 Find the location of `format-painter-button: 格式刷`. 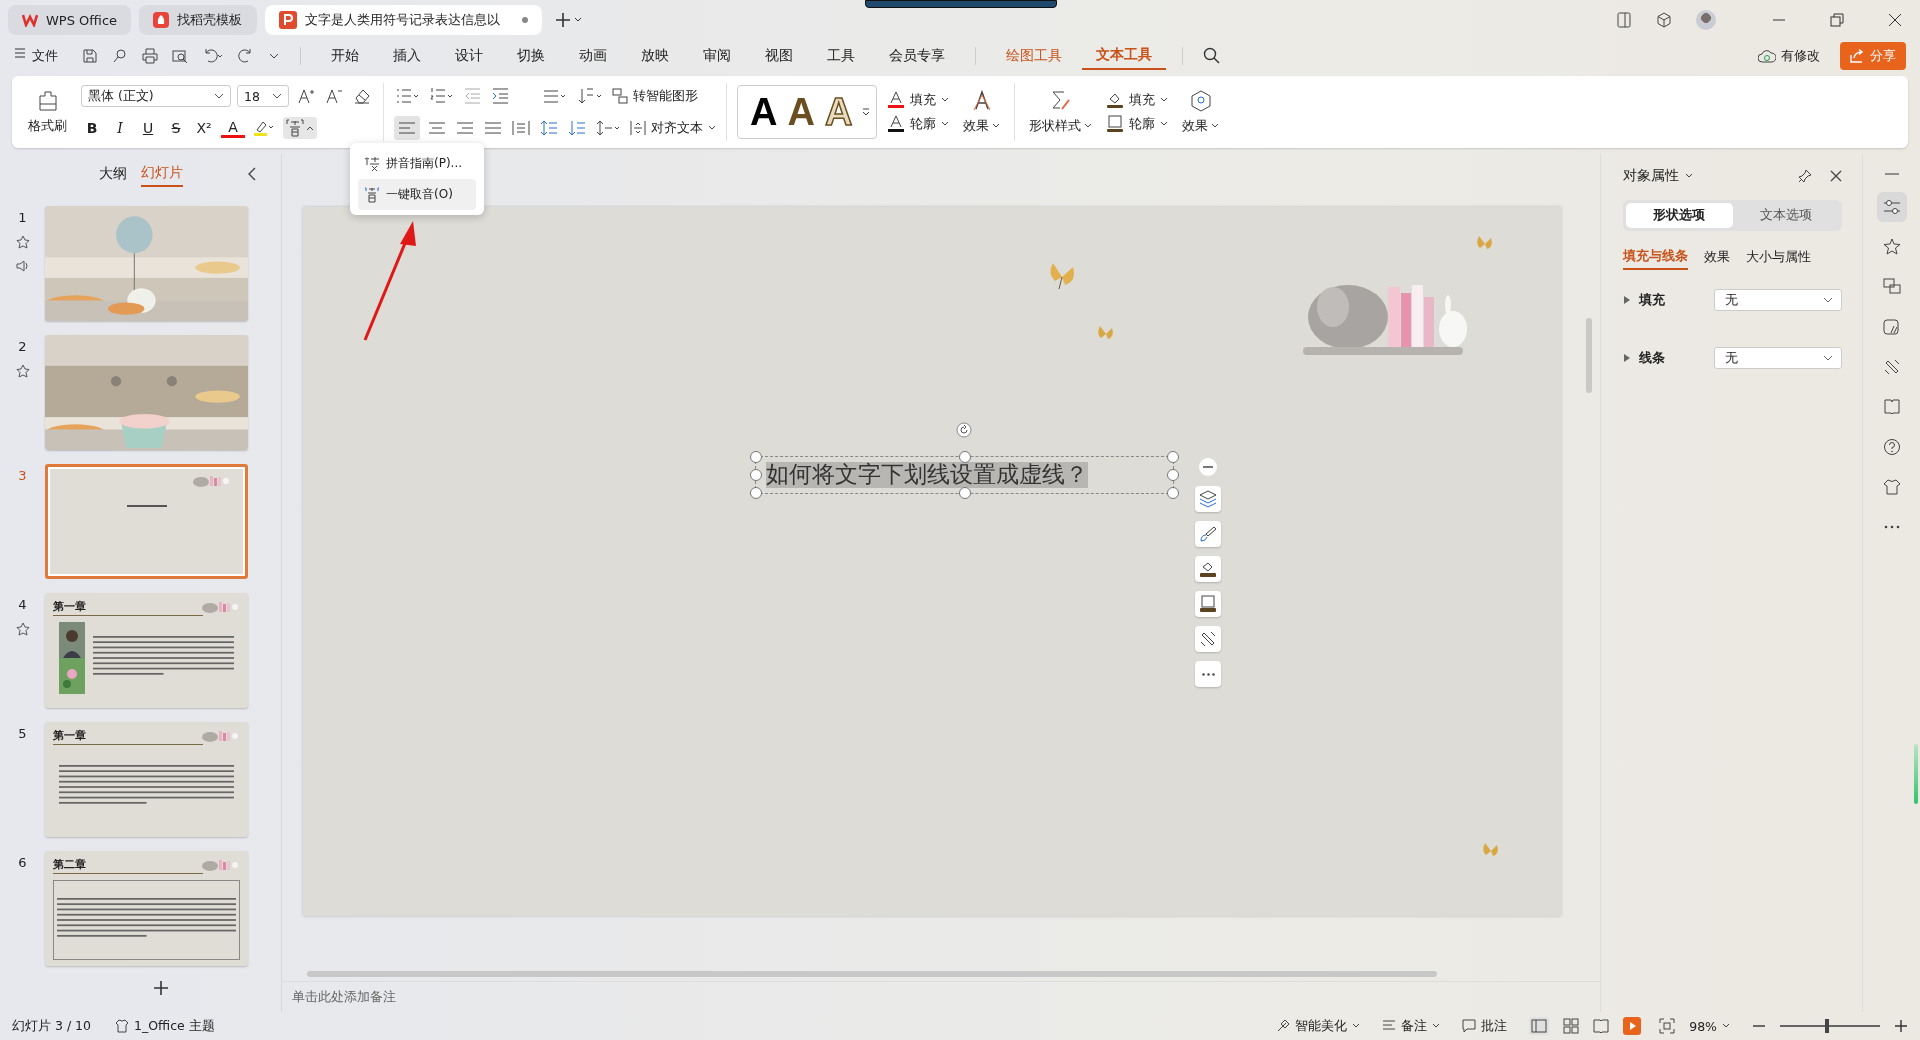

format-painter-button: 格式刷 is located at coordinates (47, 112).